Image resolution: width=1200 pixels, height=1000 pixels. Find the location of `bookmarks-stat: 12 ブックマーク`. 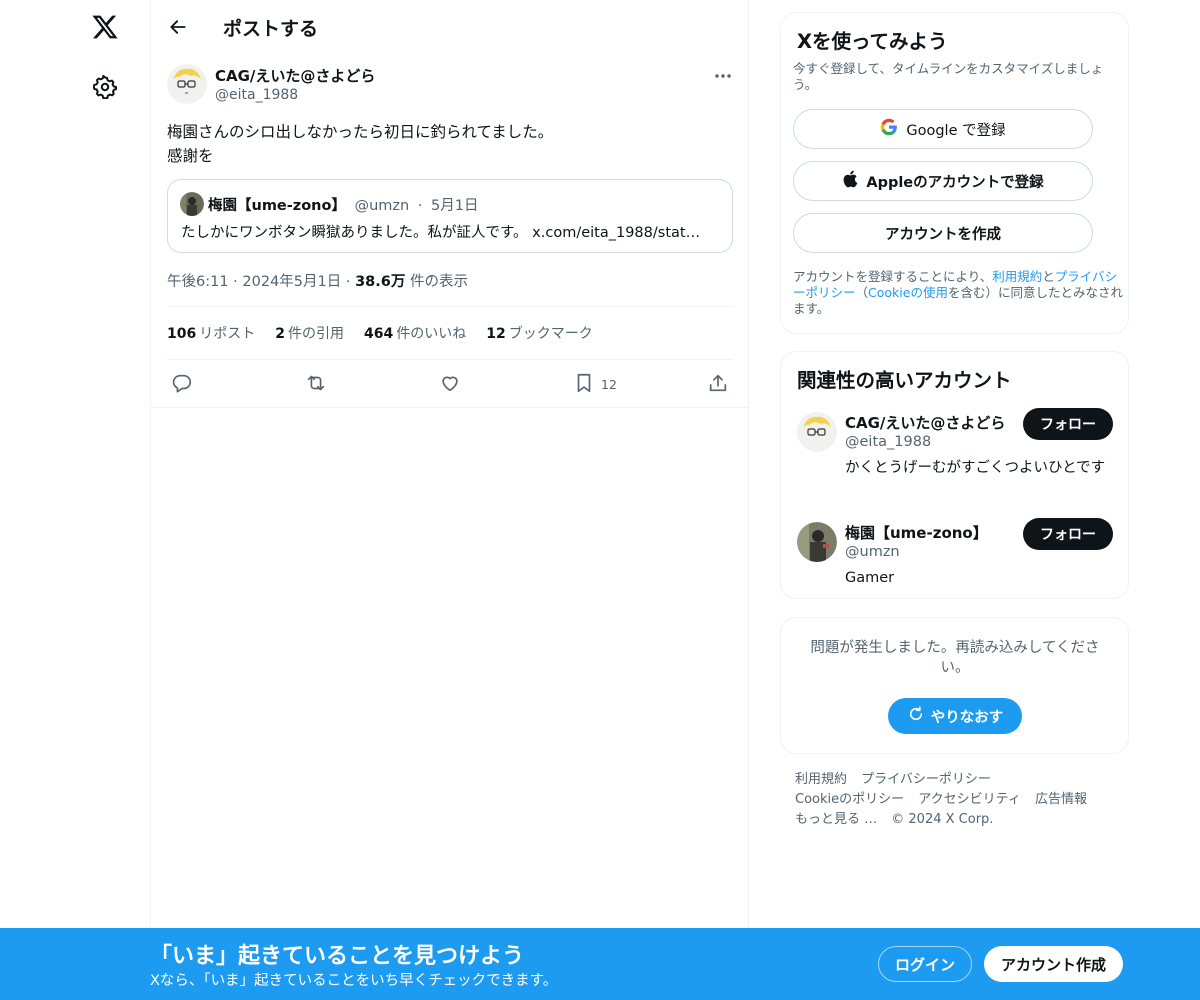

bookmarks-stat: 12 ブックマーク is located at coordinates (539, 333).